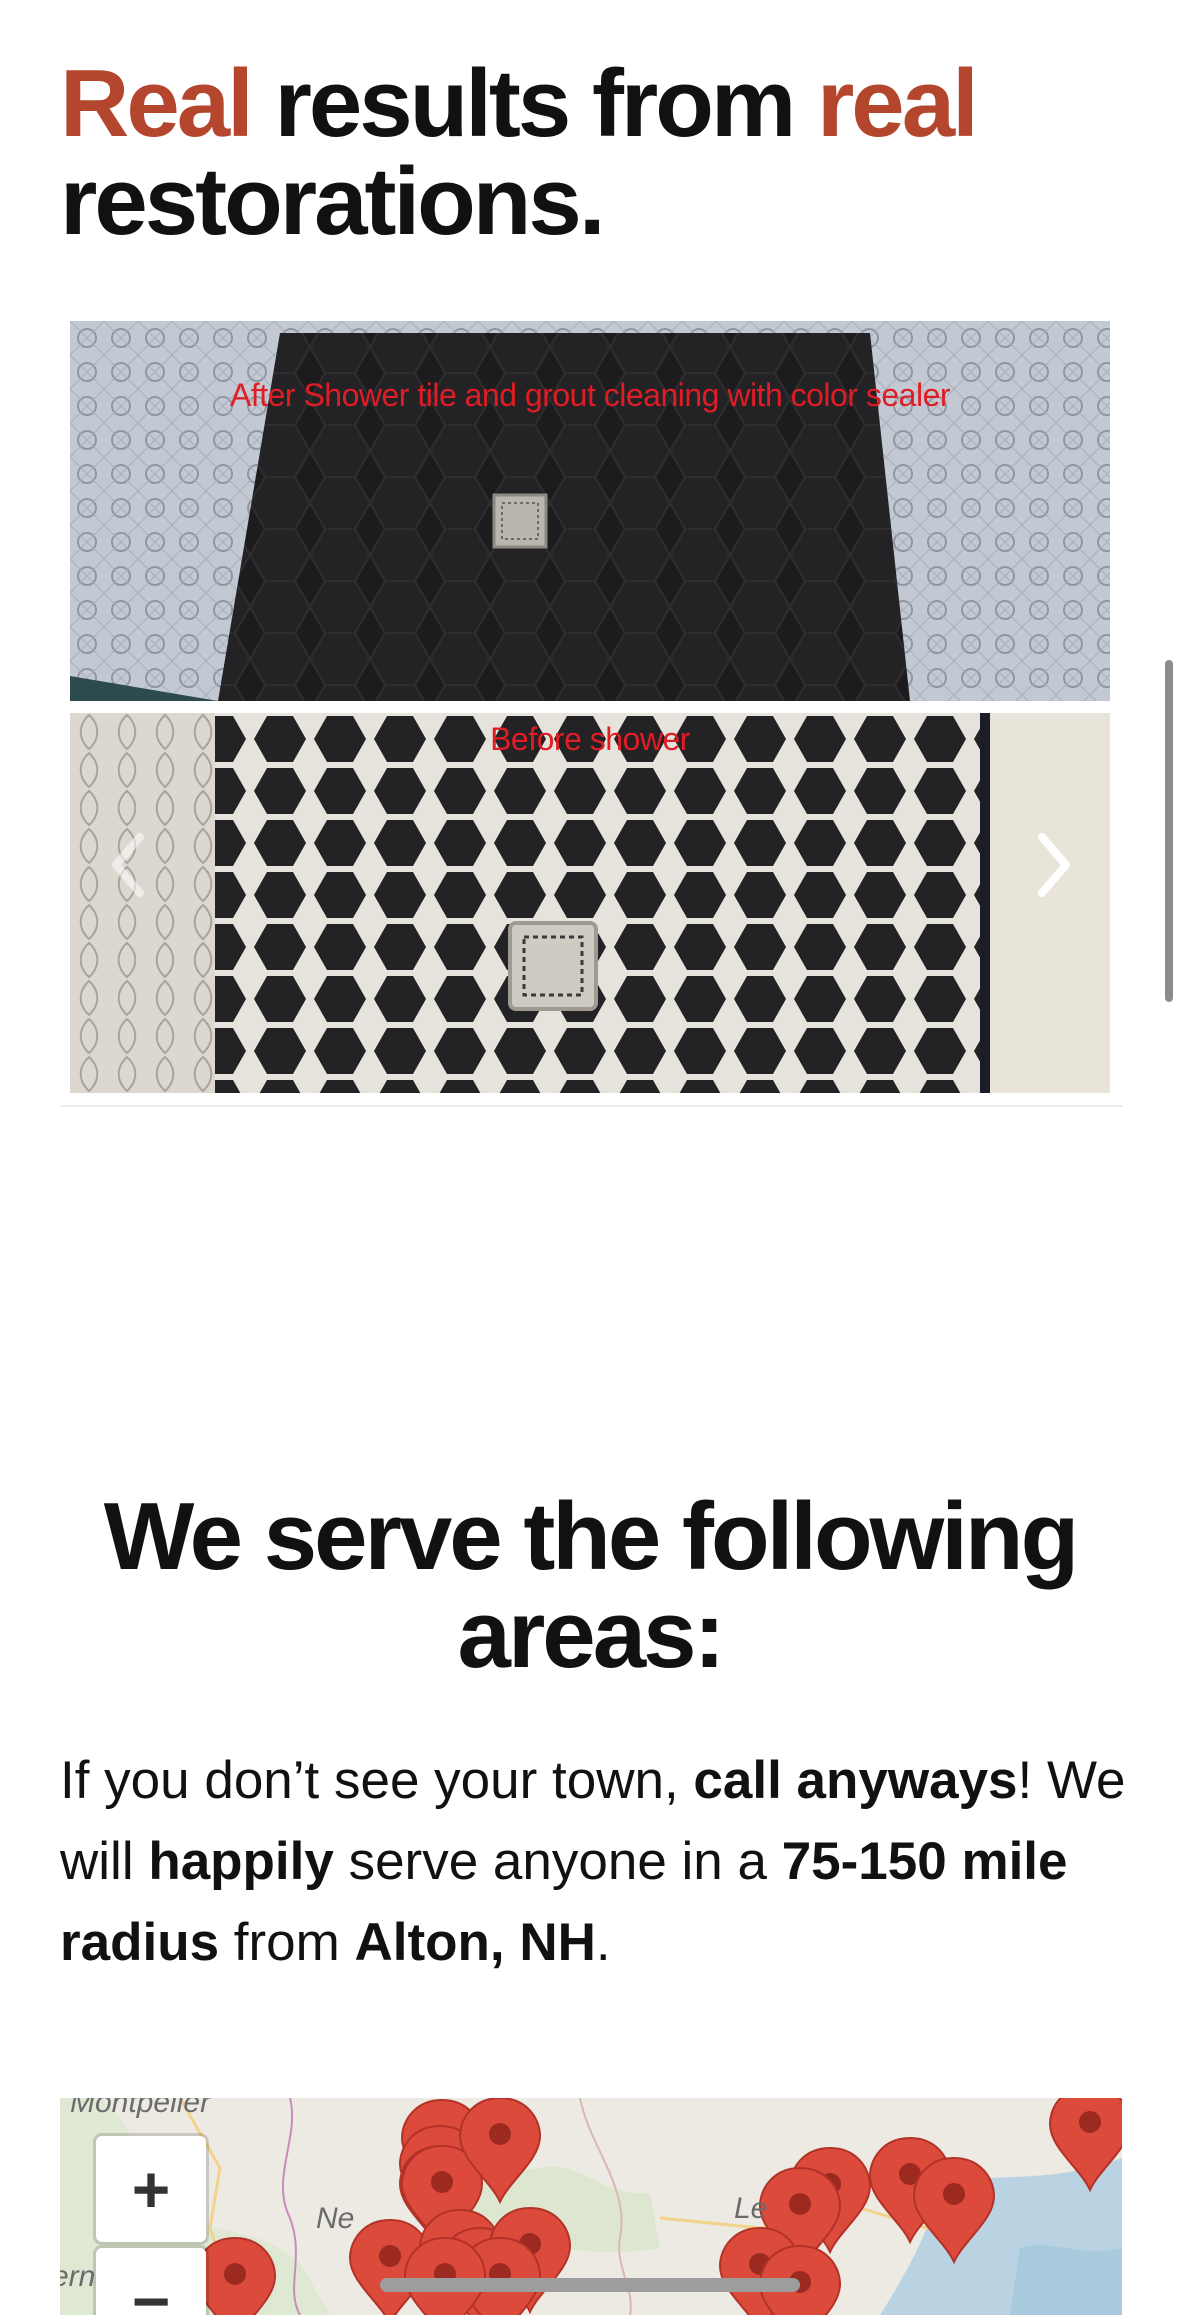  What do you see at coordinates (335, 2218) in the screenshot?
I see `map-label-ne: Ne` at bounding box center [335, 2218].